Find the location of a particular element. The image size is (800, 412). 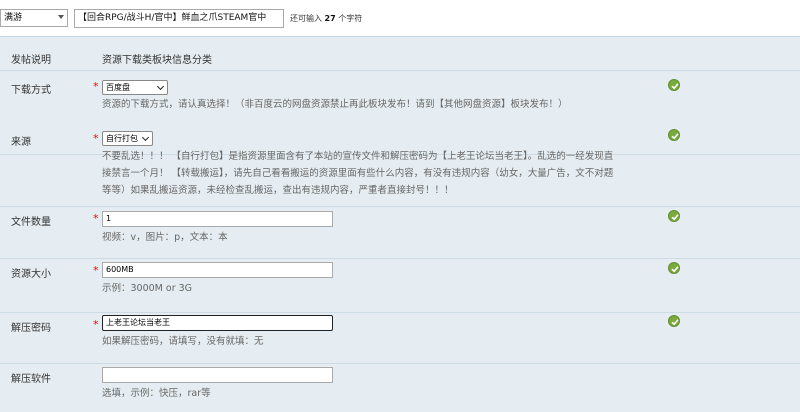

title-input-value: 【回合RPG/战斗H/官中】鲜血之爪STEAM官中 is located at coordinates (172, 18).